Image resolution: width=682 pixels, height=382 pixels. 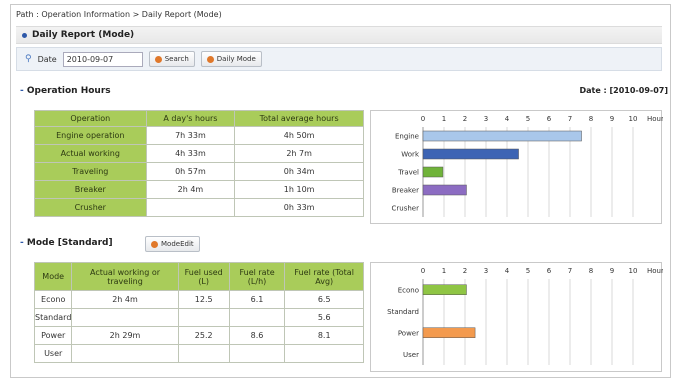 What do you see at coordinates (403, 312) in the screenshot?
I see `category-label: Standard` at bounding box center [403, 312].